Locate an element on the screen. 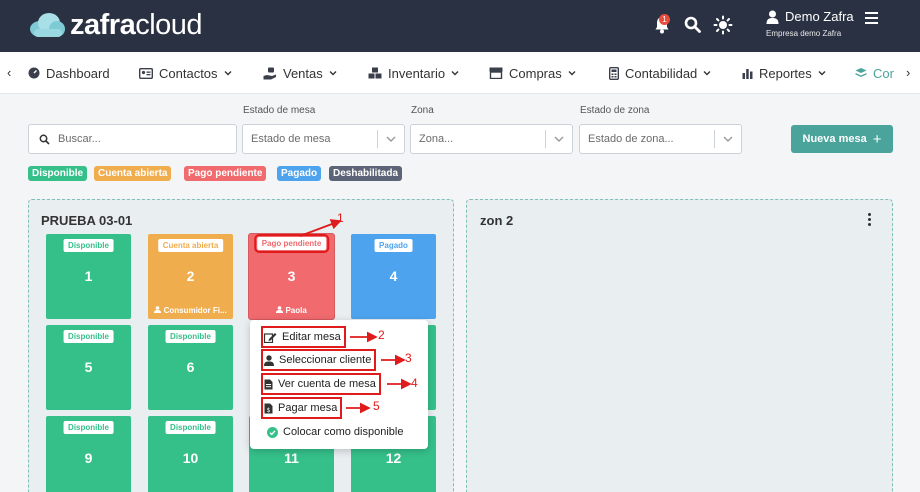 This screenshot has height=492, width=920. nav-item-contactos: Contactos is located at coordinates (185, 73).